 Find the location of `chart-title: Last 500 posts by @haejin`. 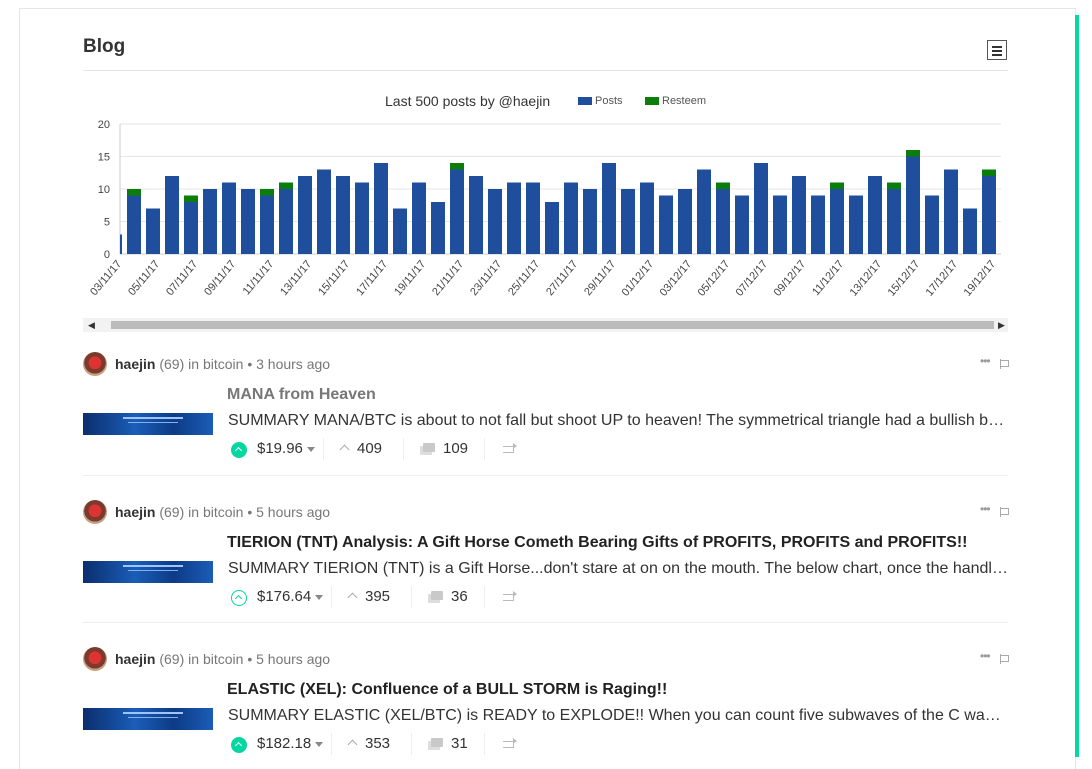

chart-title: Last 500 posts by @haejin is located at coordinates (468, 101).